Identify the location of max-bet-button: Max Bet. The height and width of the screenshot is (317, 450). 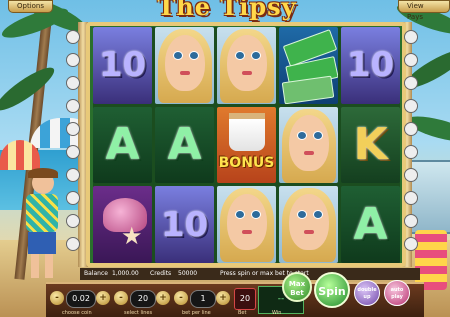
(297, 287).